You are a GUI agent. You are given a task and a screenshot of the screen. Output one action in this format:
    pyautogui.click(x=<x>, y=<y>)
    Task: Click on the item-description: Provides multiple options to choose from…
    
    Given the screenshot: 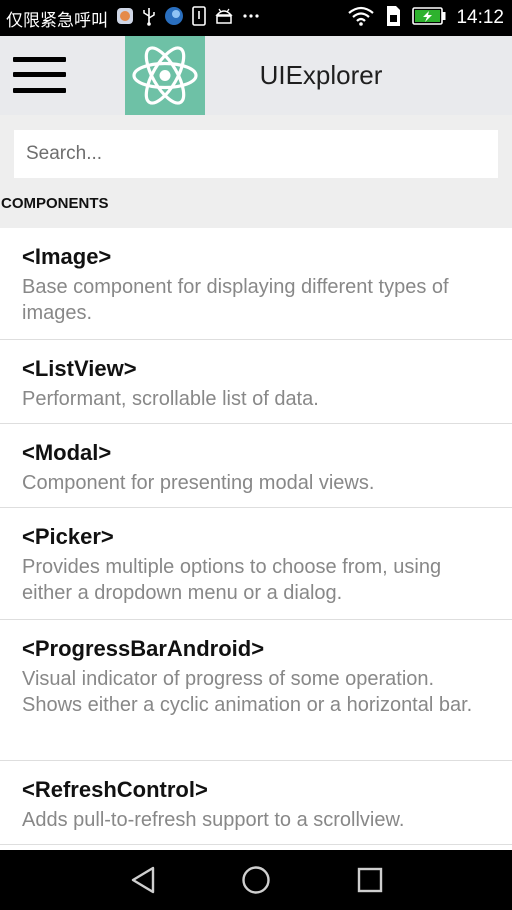 What is the action you would take?
    pyautogui.click(x=232, y=580)
    